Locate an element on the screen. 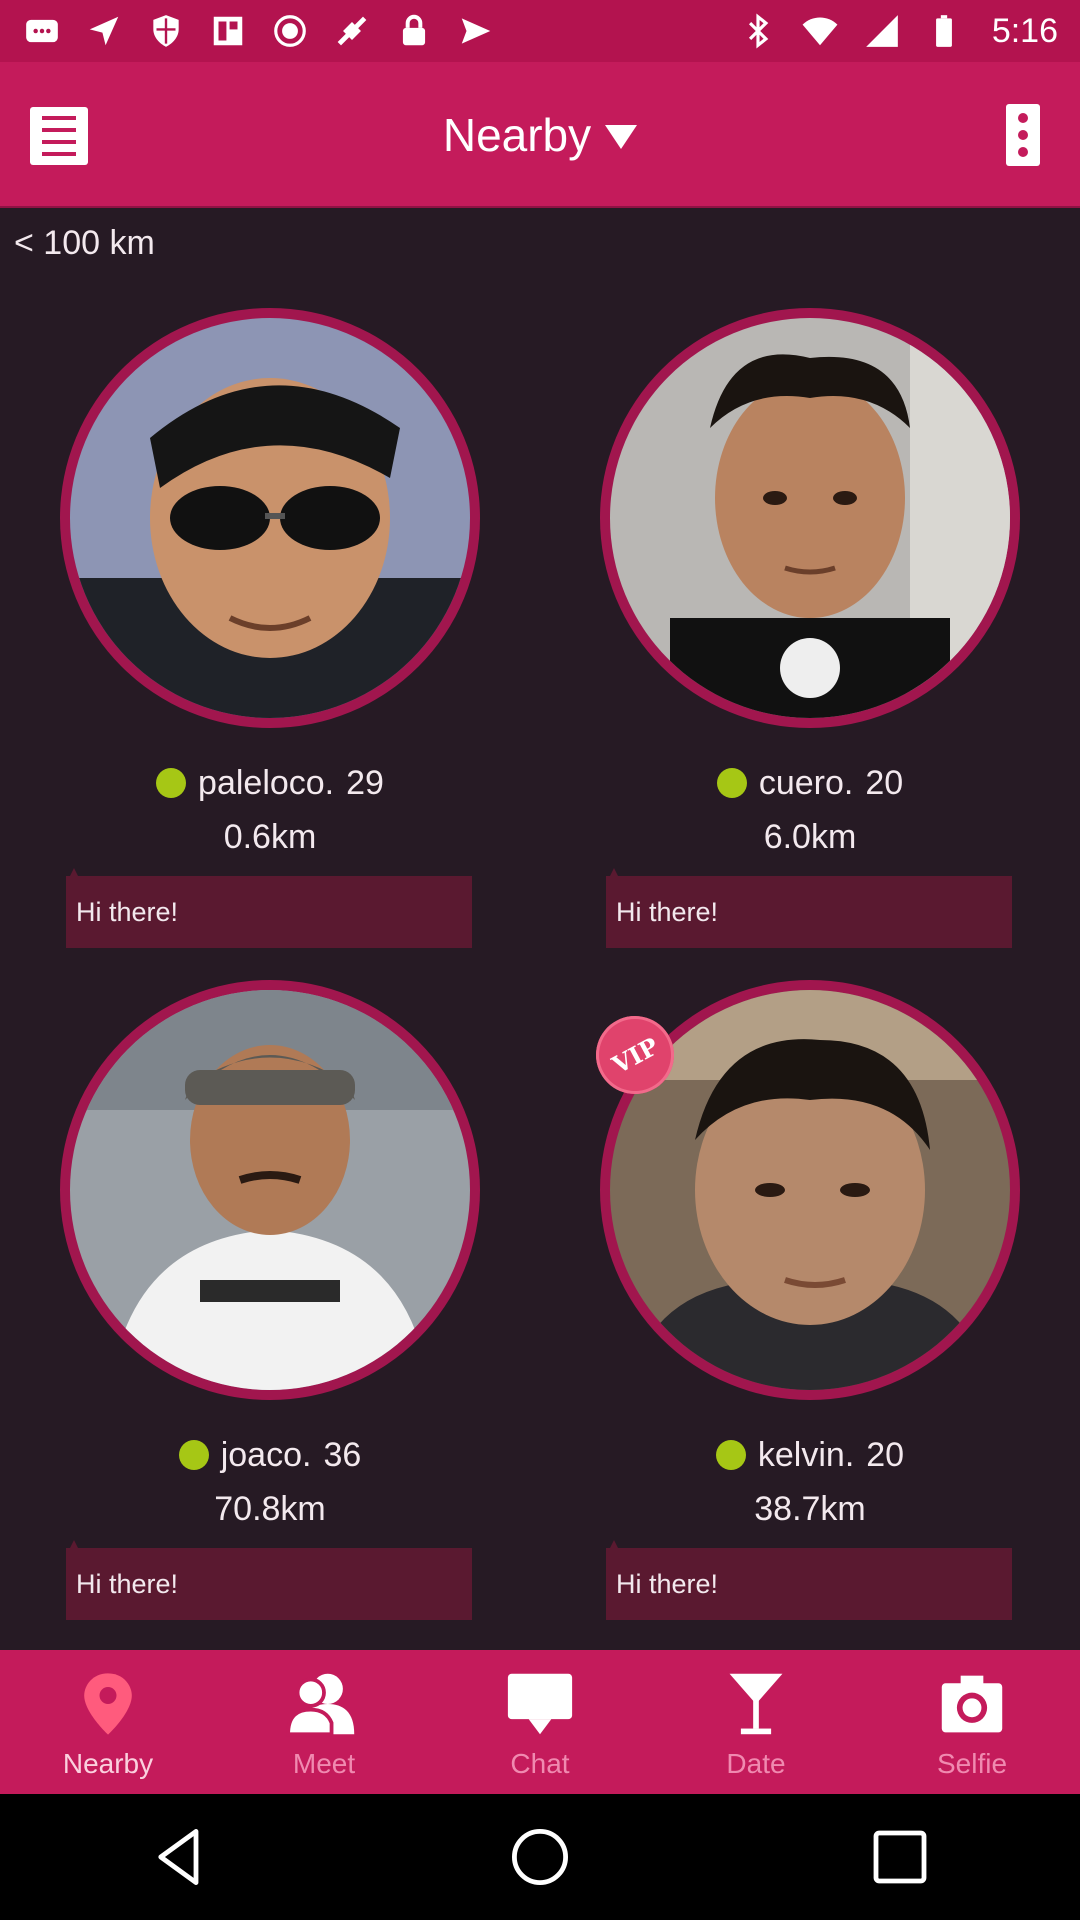  user-name: joaco. is located at coordinates (266, 1454).